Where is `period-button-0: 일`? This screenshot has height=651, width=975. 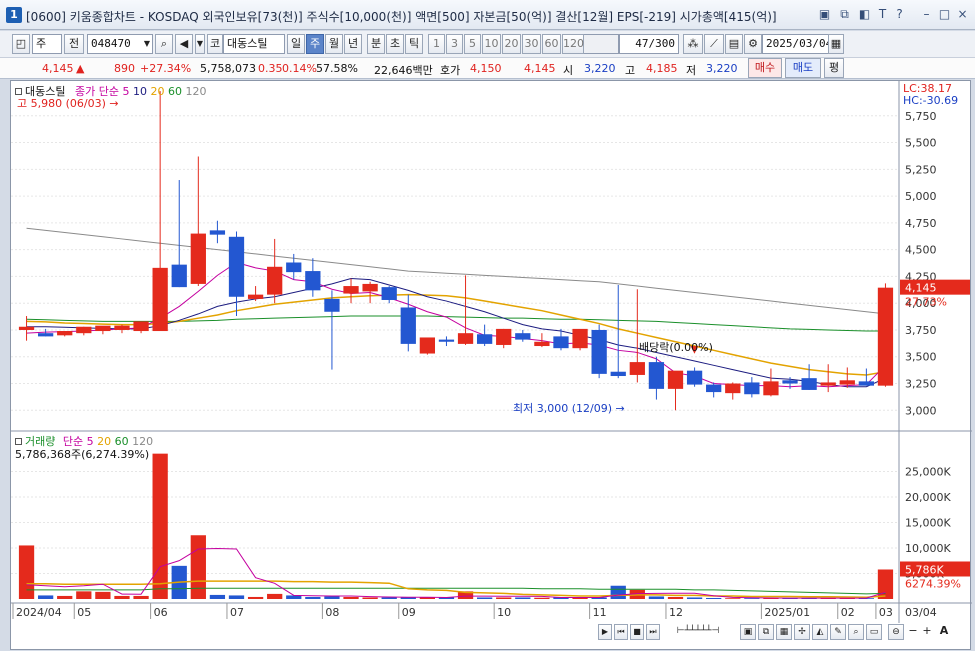
period-button-0: 일 is located at coordinates (296, 44).